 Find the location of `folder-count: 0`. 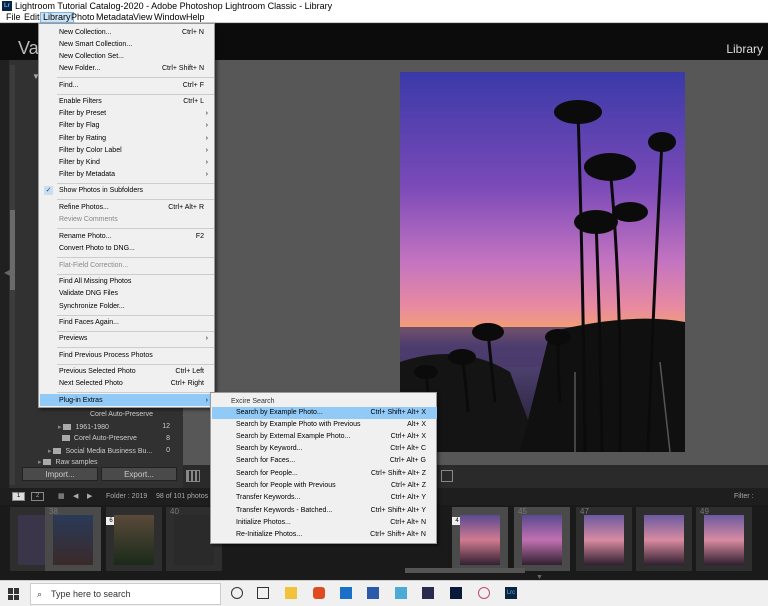

folder-count: 0 is located at coordinates (168, 450).